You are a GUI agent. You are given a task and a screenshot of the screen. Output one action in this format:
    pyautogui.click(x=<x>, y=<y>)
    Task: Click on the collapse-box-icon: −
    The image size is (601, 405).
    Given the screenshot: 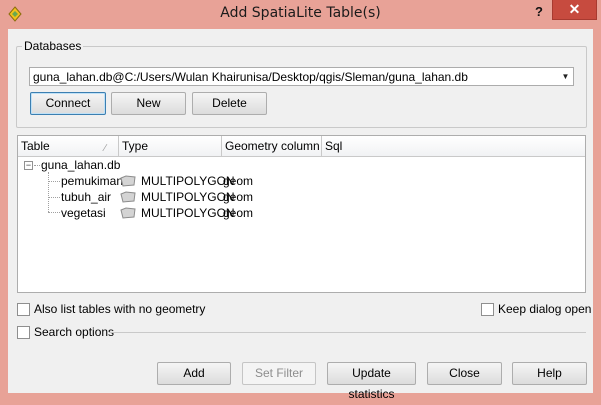 What is the action you would take?
    pyautogui.click(x=28, y=165)
    